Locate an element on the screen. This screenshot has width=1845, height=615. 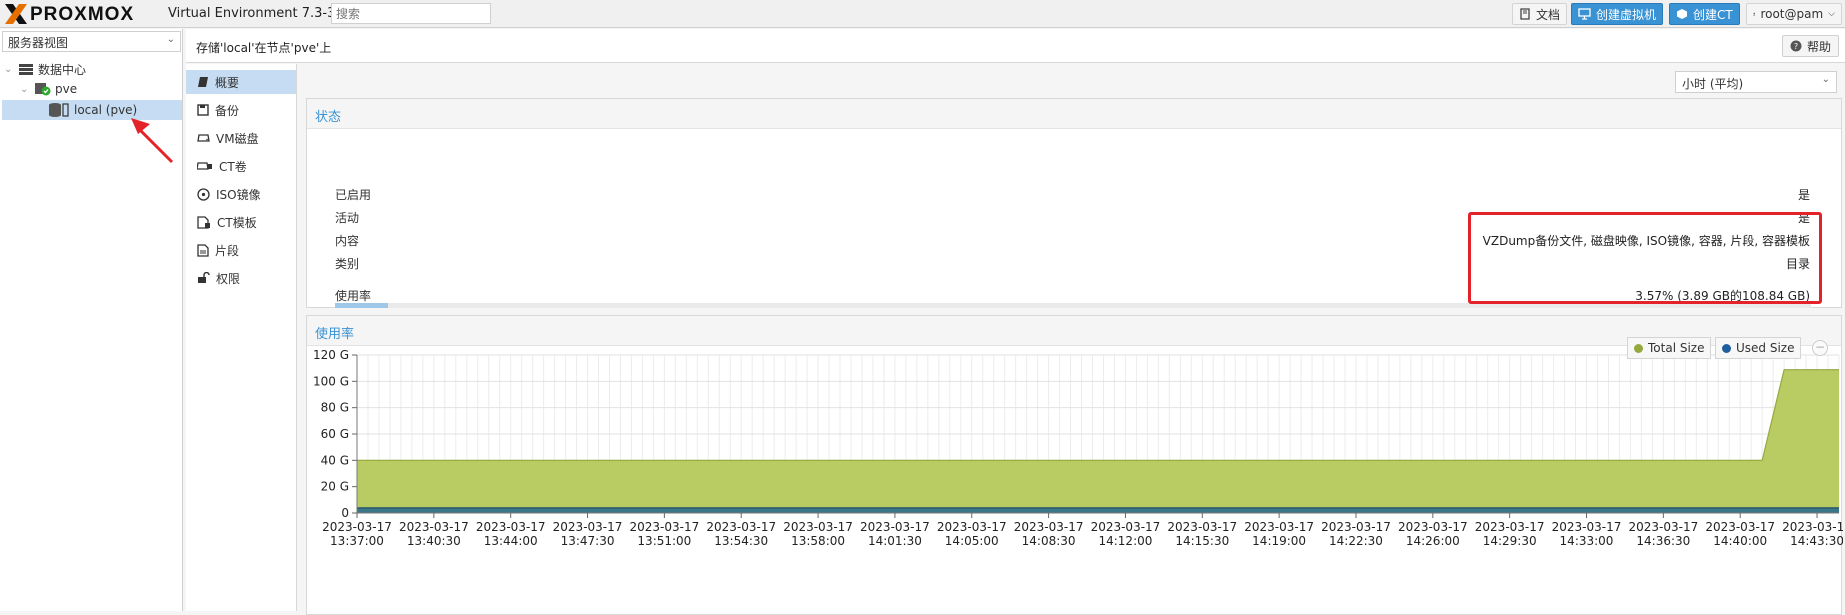
legend-total-label: Total Size is located at coordinates (1676, 348).